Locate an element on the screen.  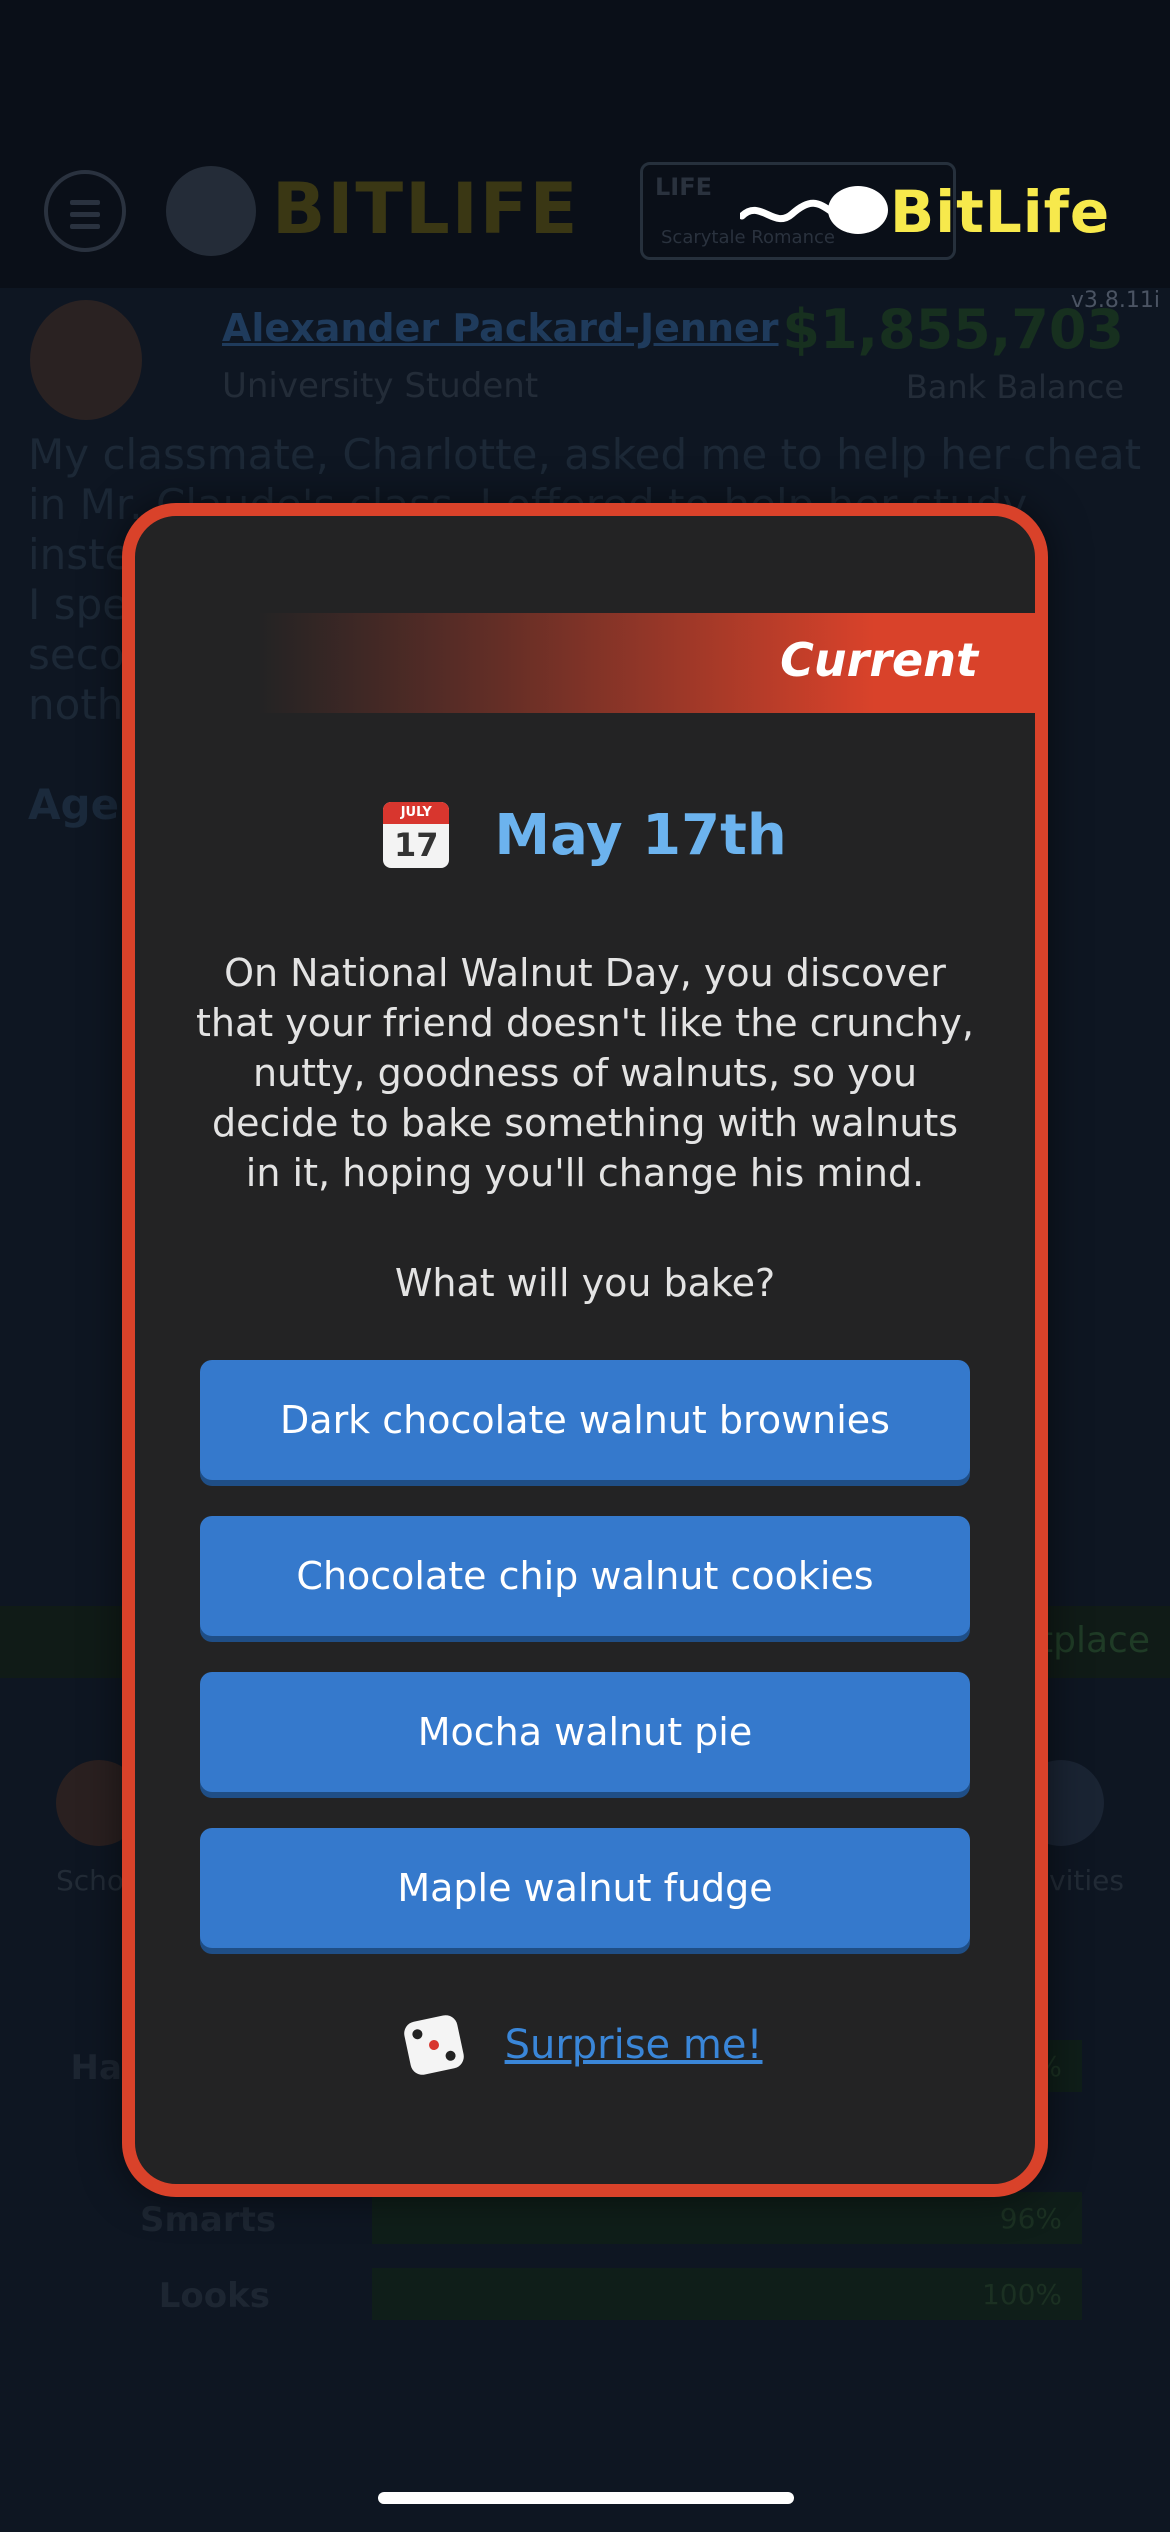
stat-row: Looks 100% is located at coordinates (585, 2298).